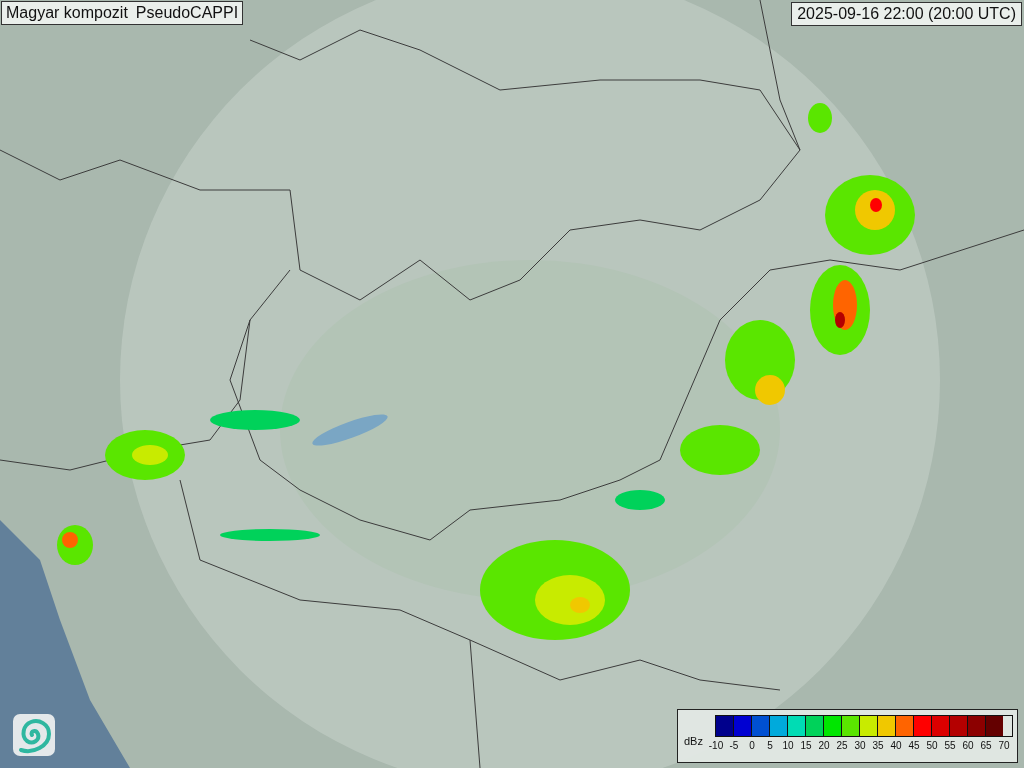  I want to click on scale-tick-label: 30, so click(860, 745).